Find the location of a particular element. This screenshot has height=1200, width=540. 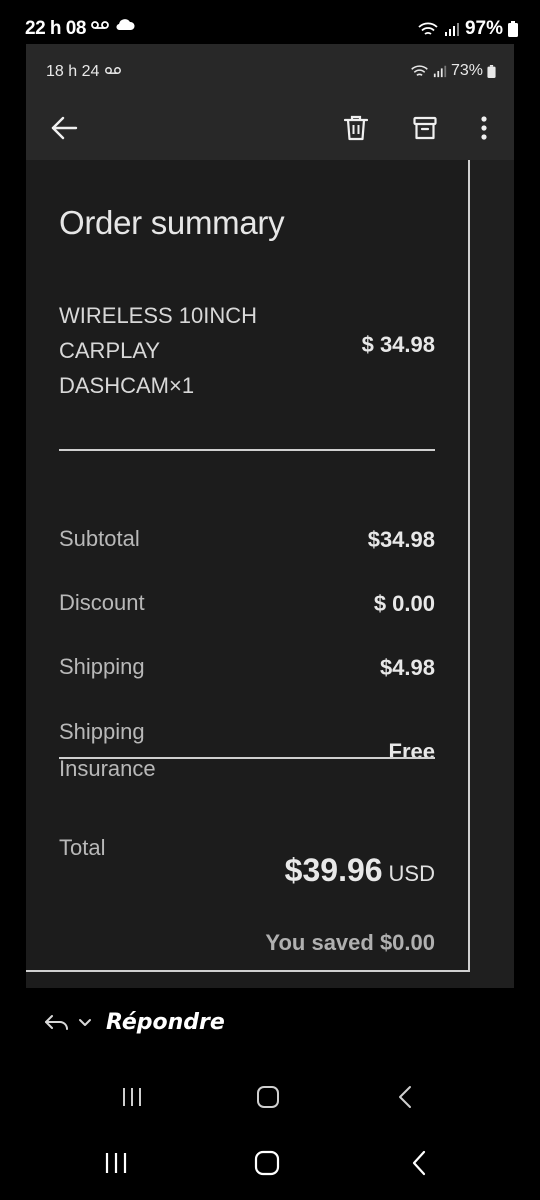

outer-status-time: 22 h 08 is located at coordinates (55, 28).